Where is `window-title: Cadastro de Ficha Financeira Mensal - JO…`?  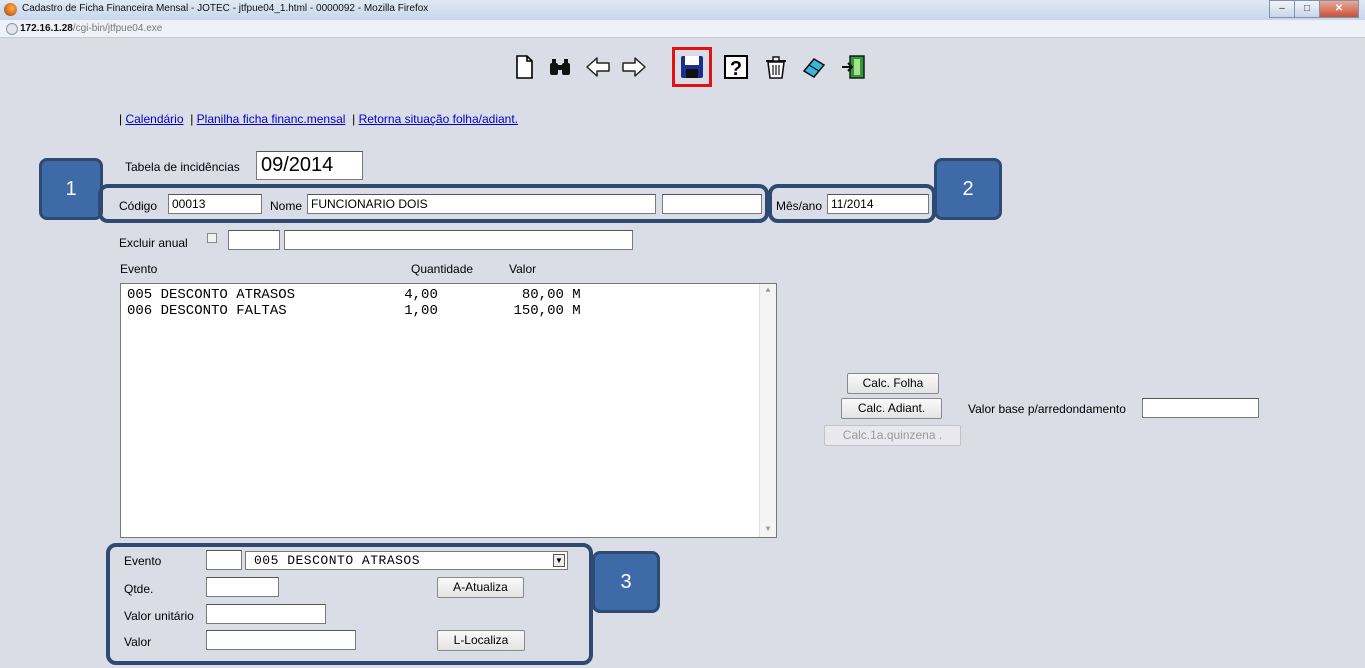
window-title: Cadastro de Ficha Financeira Mensal - JO… is located at coordinates (225, 8).